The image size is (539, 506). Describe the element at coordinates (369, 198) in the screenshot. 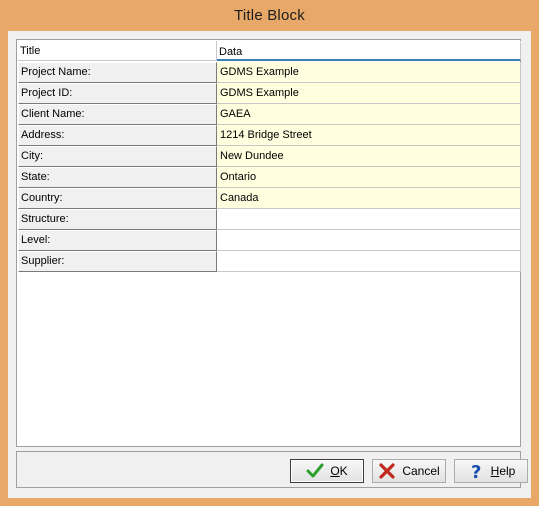

I see `row-data-cell: Canada` at that location.